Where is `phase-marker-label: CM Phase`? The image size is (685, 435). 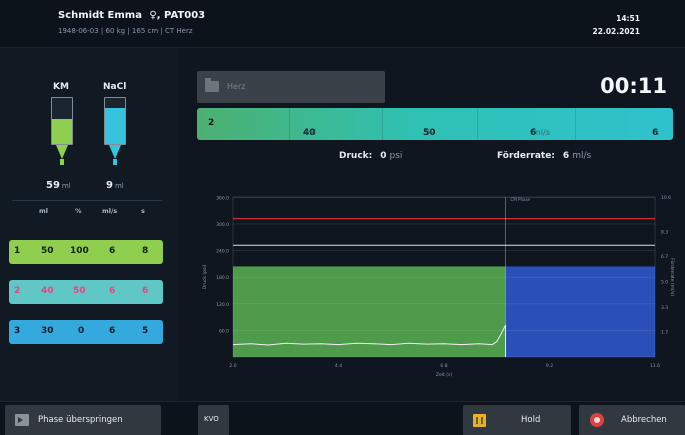 phase-marker-label: CM Phase is located at coordinates (521, 199).